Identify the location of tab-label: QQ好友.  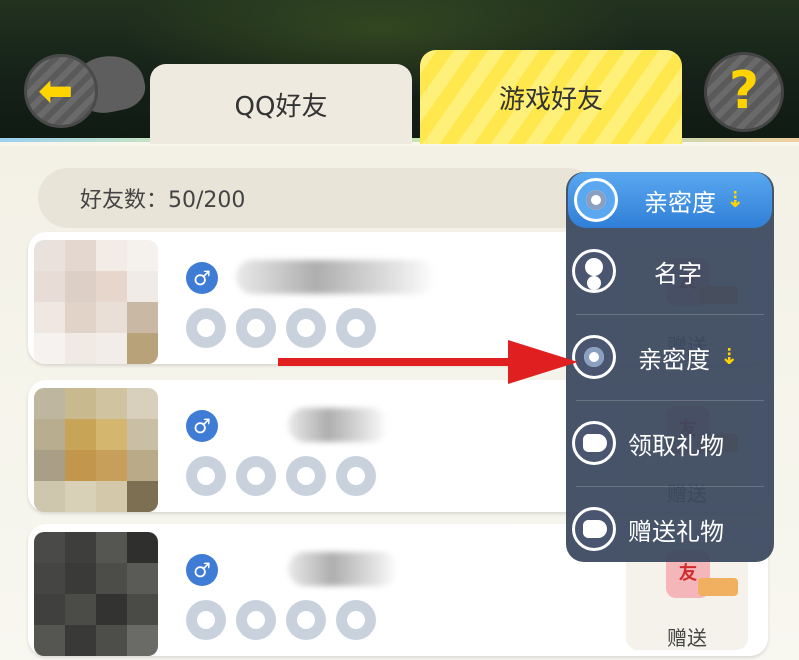
(281, 106).